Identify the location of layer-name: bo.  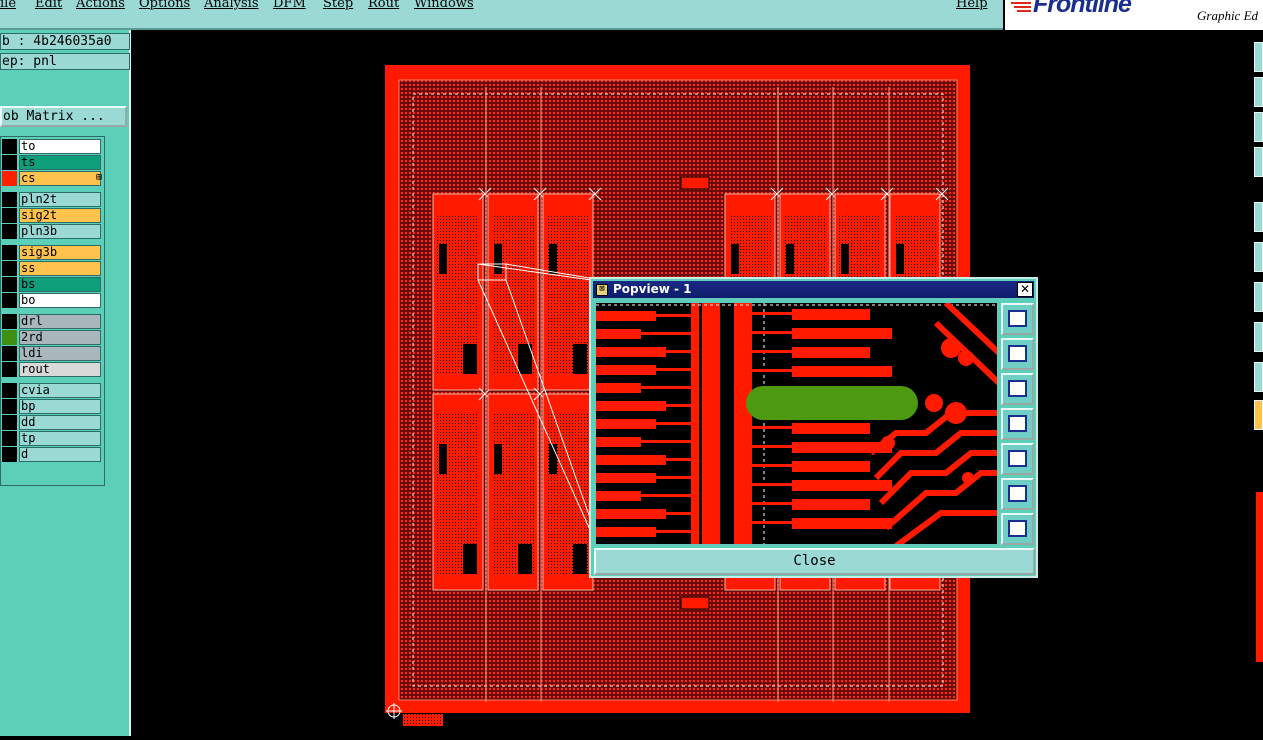
(60, 300).